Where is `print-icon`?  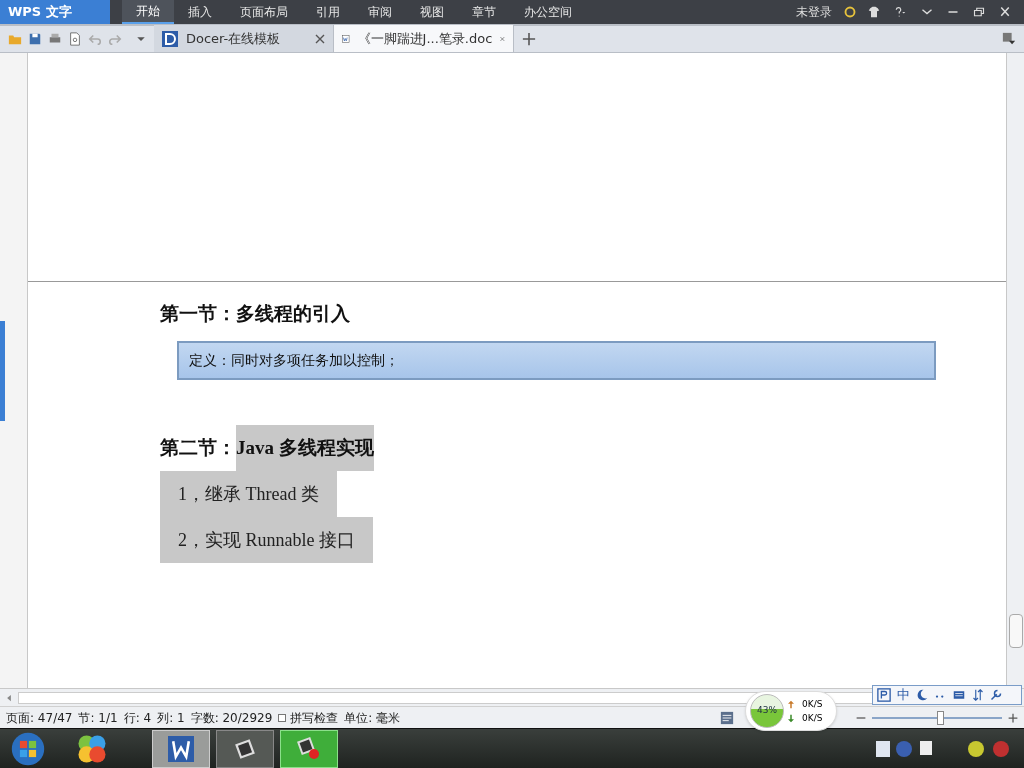
print-icon is located at coordinates (55, 39).